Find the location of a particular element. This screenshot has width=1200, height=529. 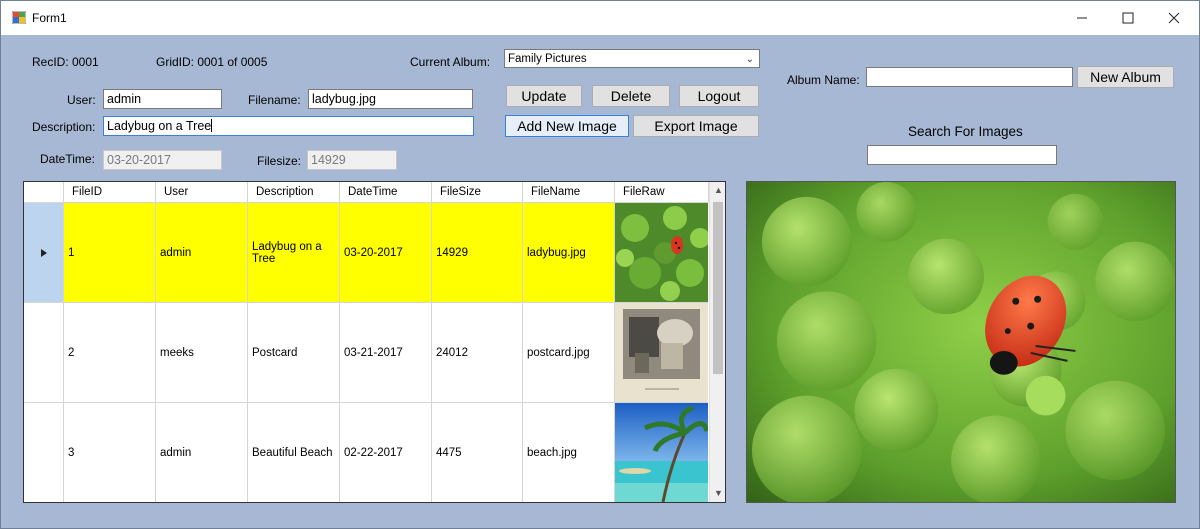

user-label: User: is located at coordinates (81, 100).